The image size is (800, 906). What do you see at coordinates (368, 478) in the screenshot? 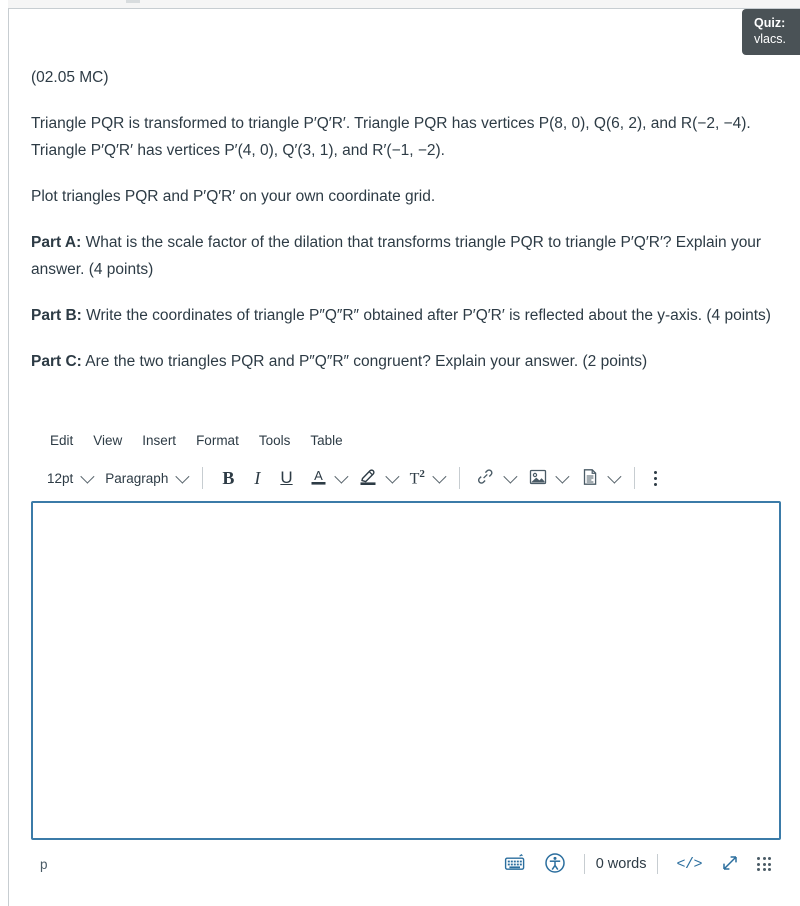
I see `highlighter-icon` at bounding box center [368, 478].